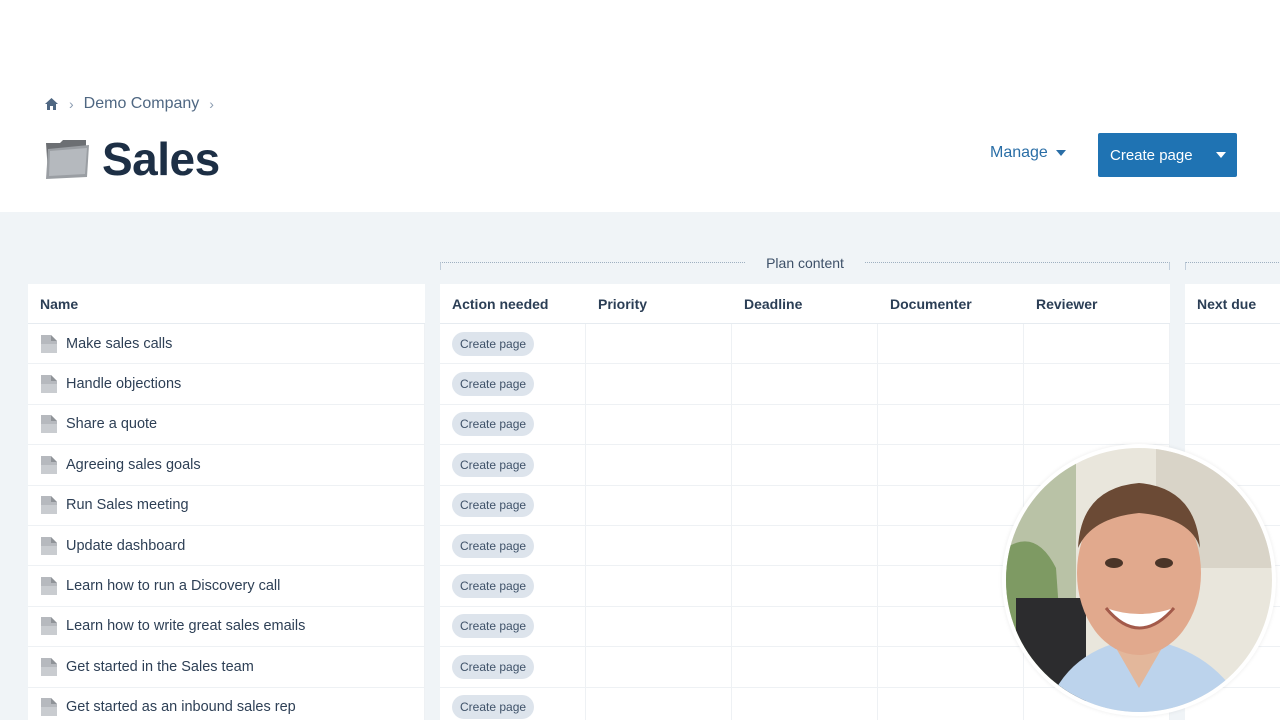 Image resolution: width=1280 pixels, height=720 pixels. I want to click on page-link: Learn how to write great sales emails, so click(185, 626).